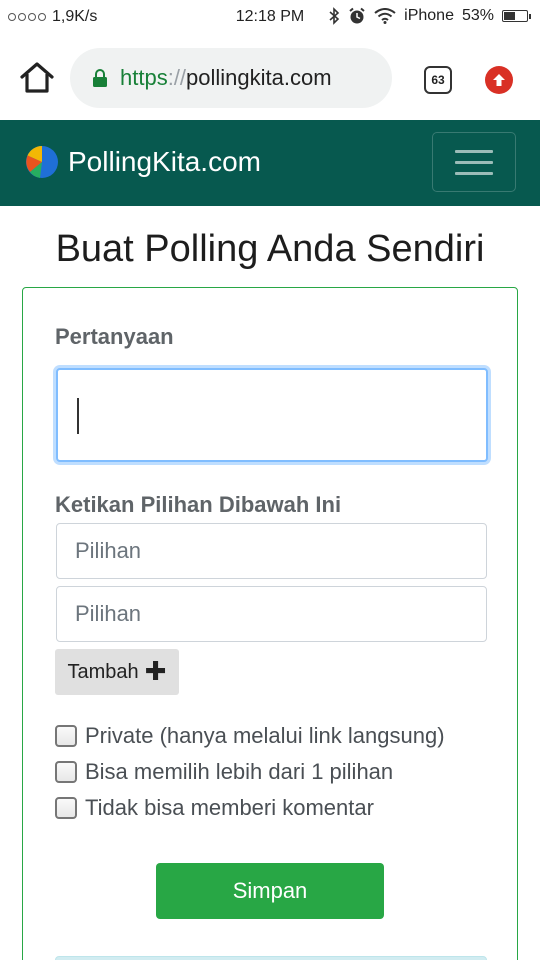 This screenshot has width=540, height=960. What do you see at coordinates (357, 15) in the screenshot?
I see `alarm-icon` at bounding box center [357, 15].